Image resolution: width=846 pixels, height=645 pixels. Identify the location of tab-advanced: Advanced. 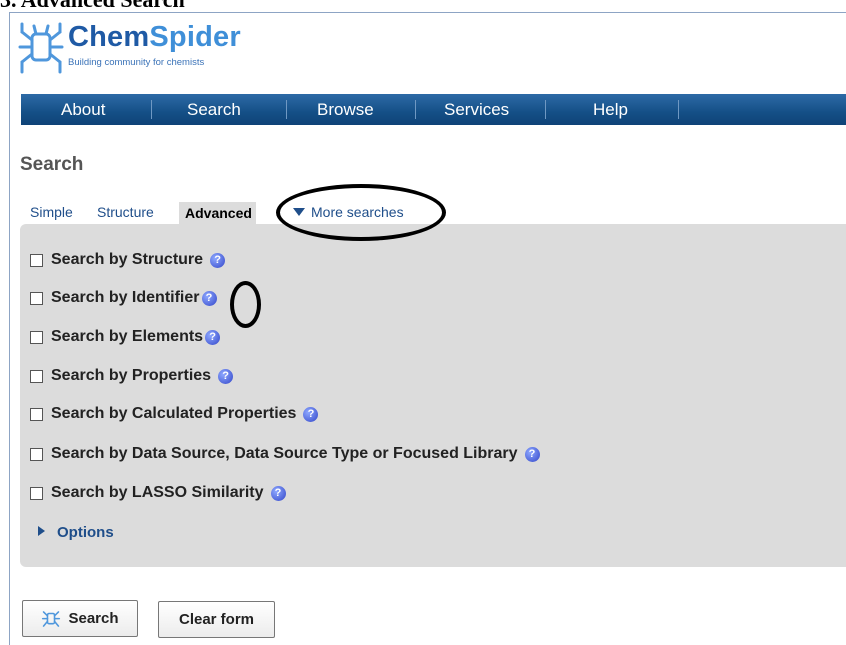
(217, 214).